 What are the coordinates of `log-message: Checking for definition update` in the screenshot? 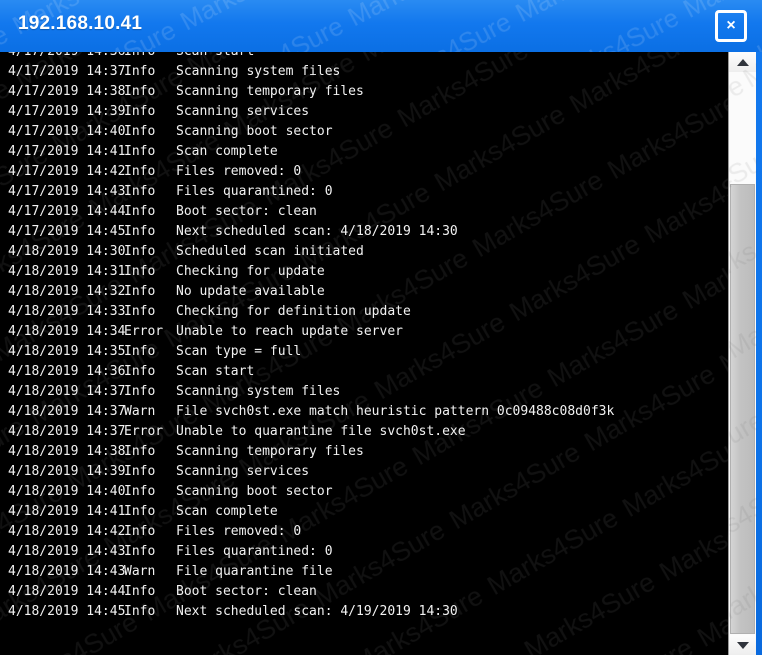 It's located at (293, 311).